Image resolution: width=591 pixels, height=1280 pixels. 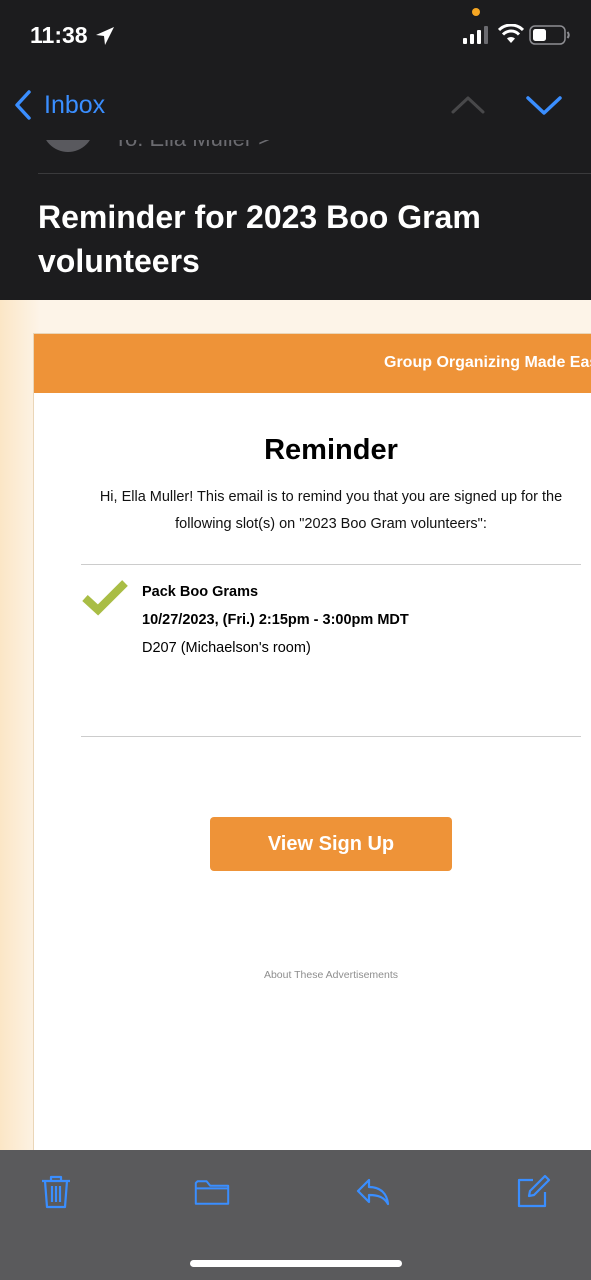 What do you see at coordinates (295, 105) in the screenshot?
I see `navigation-bar: Inbox` at bounding box center [295, 105].